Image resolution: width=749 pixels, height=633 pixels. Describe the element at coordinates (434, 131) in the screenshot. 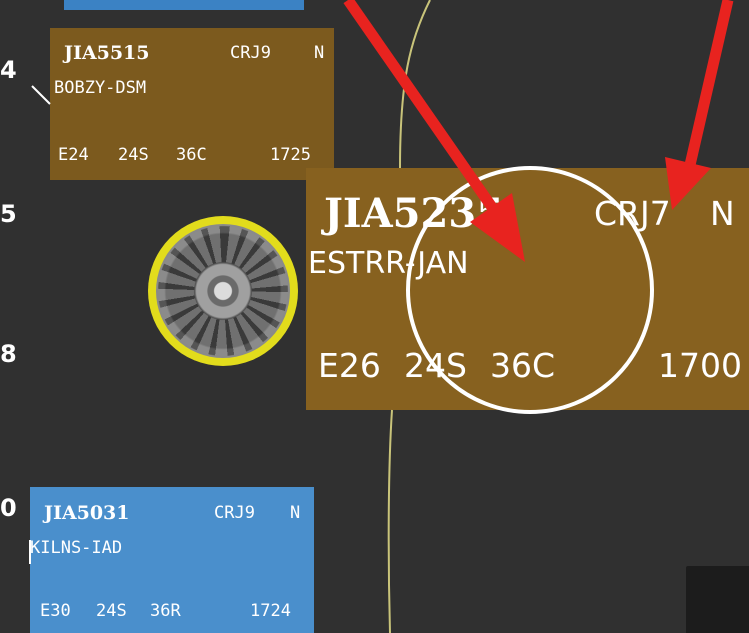

I see `arrow-left` at that location.